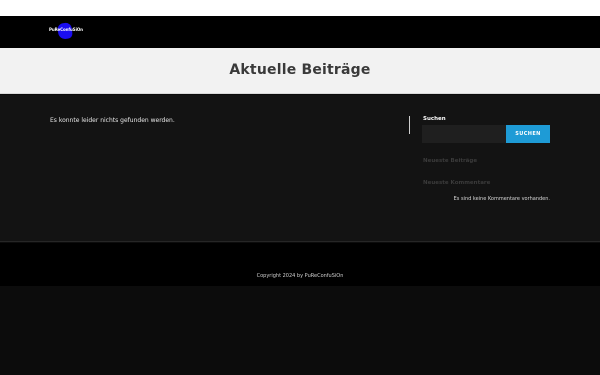 The height and width of the screenshot is (375, 600). I want to click on site-logo-link: PuReConfuSiOn, so click(66, 31).